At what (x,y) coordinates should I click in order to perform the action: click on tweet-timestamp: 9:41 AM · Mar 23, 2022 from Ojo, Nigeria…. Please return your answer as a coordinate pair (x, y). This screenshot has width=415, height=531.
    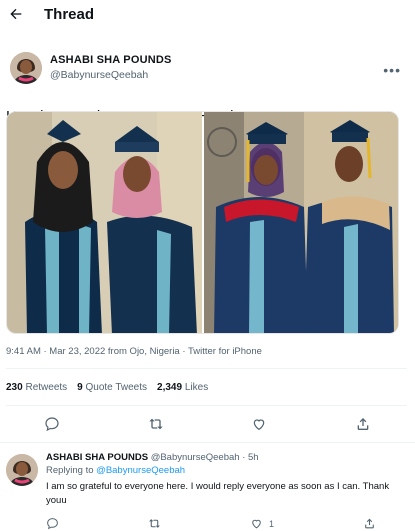
    Looking at the image, I should click on (134, 351).